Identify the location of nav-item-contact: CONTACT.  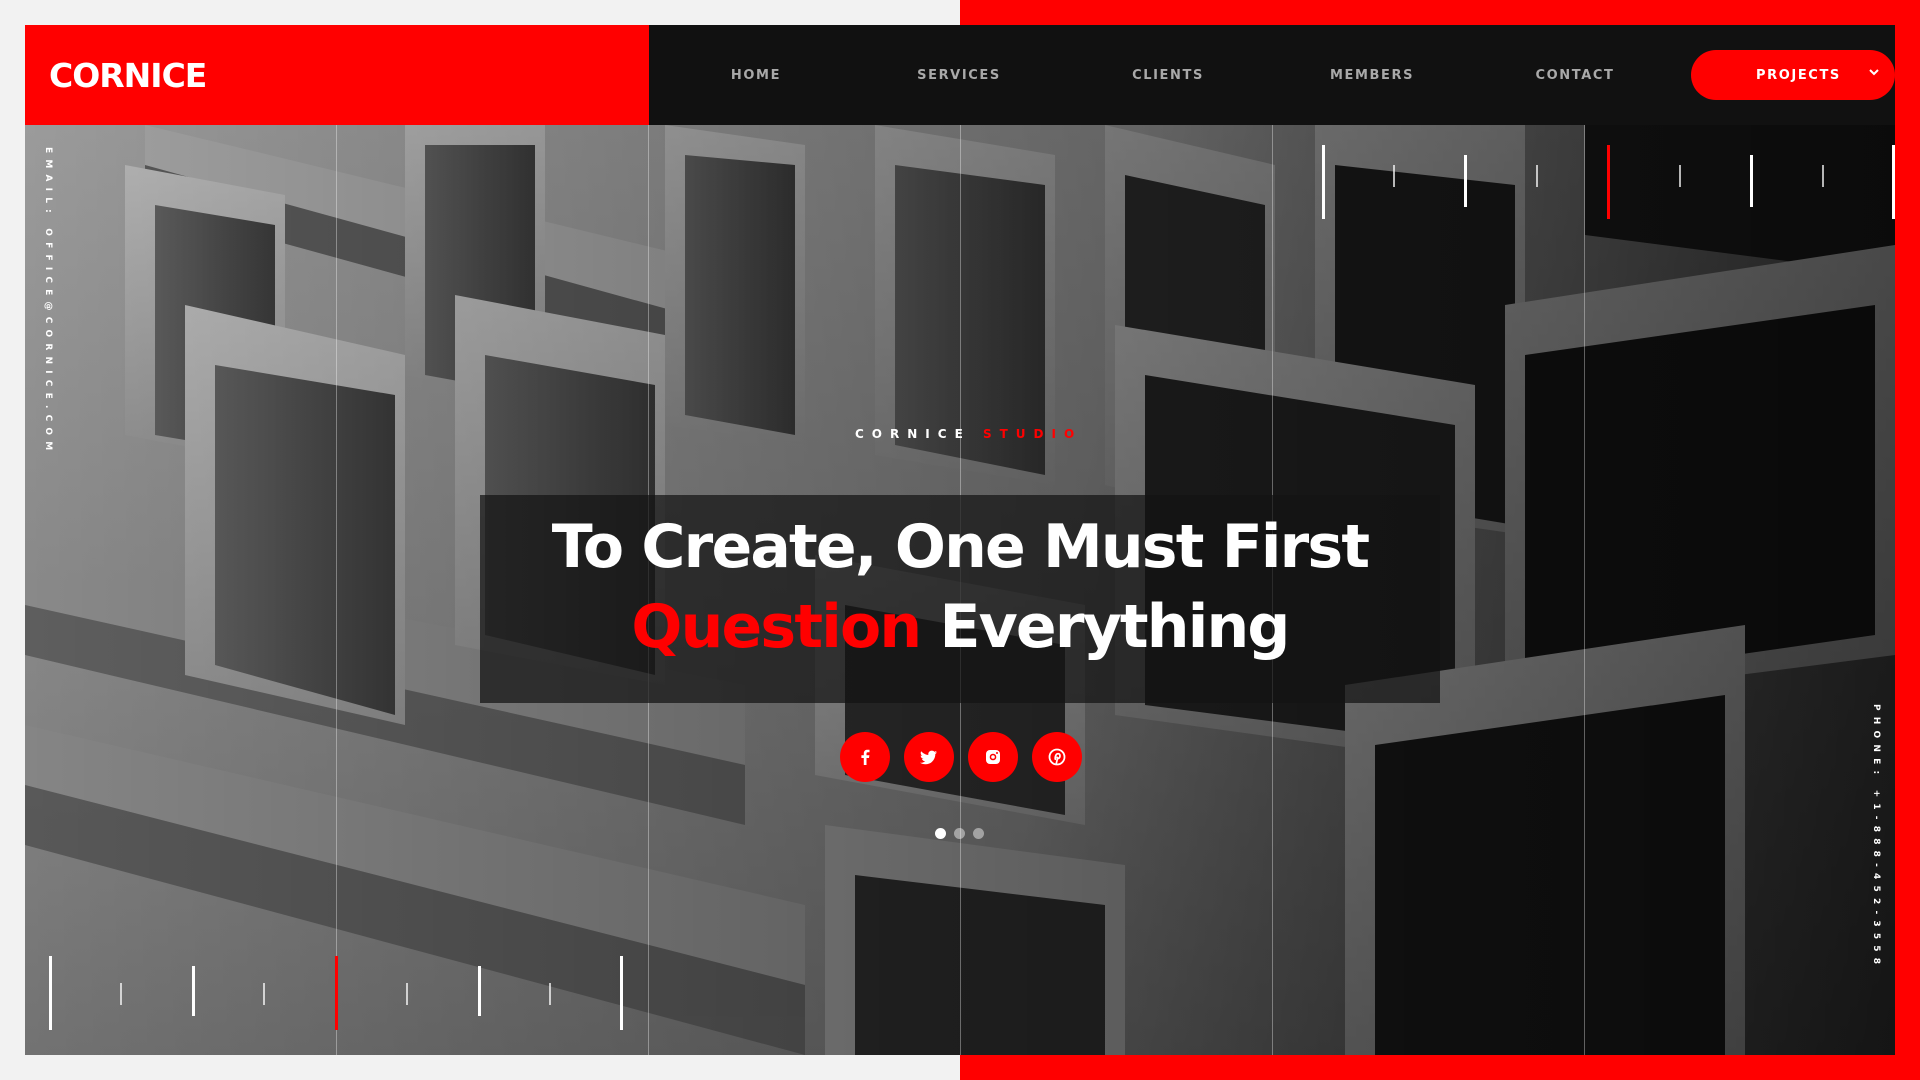
(1575, 75).